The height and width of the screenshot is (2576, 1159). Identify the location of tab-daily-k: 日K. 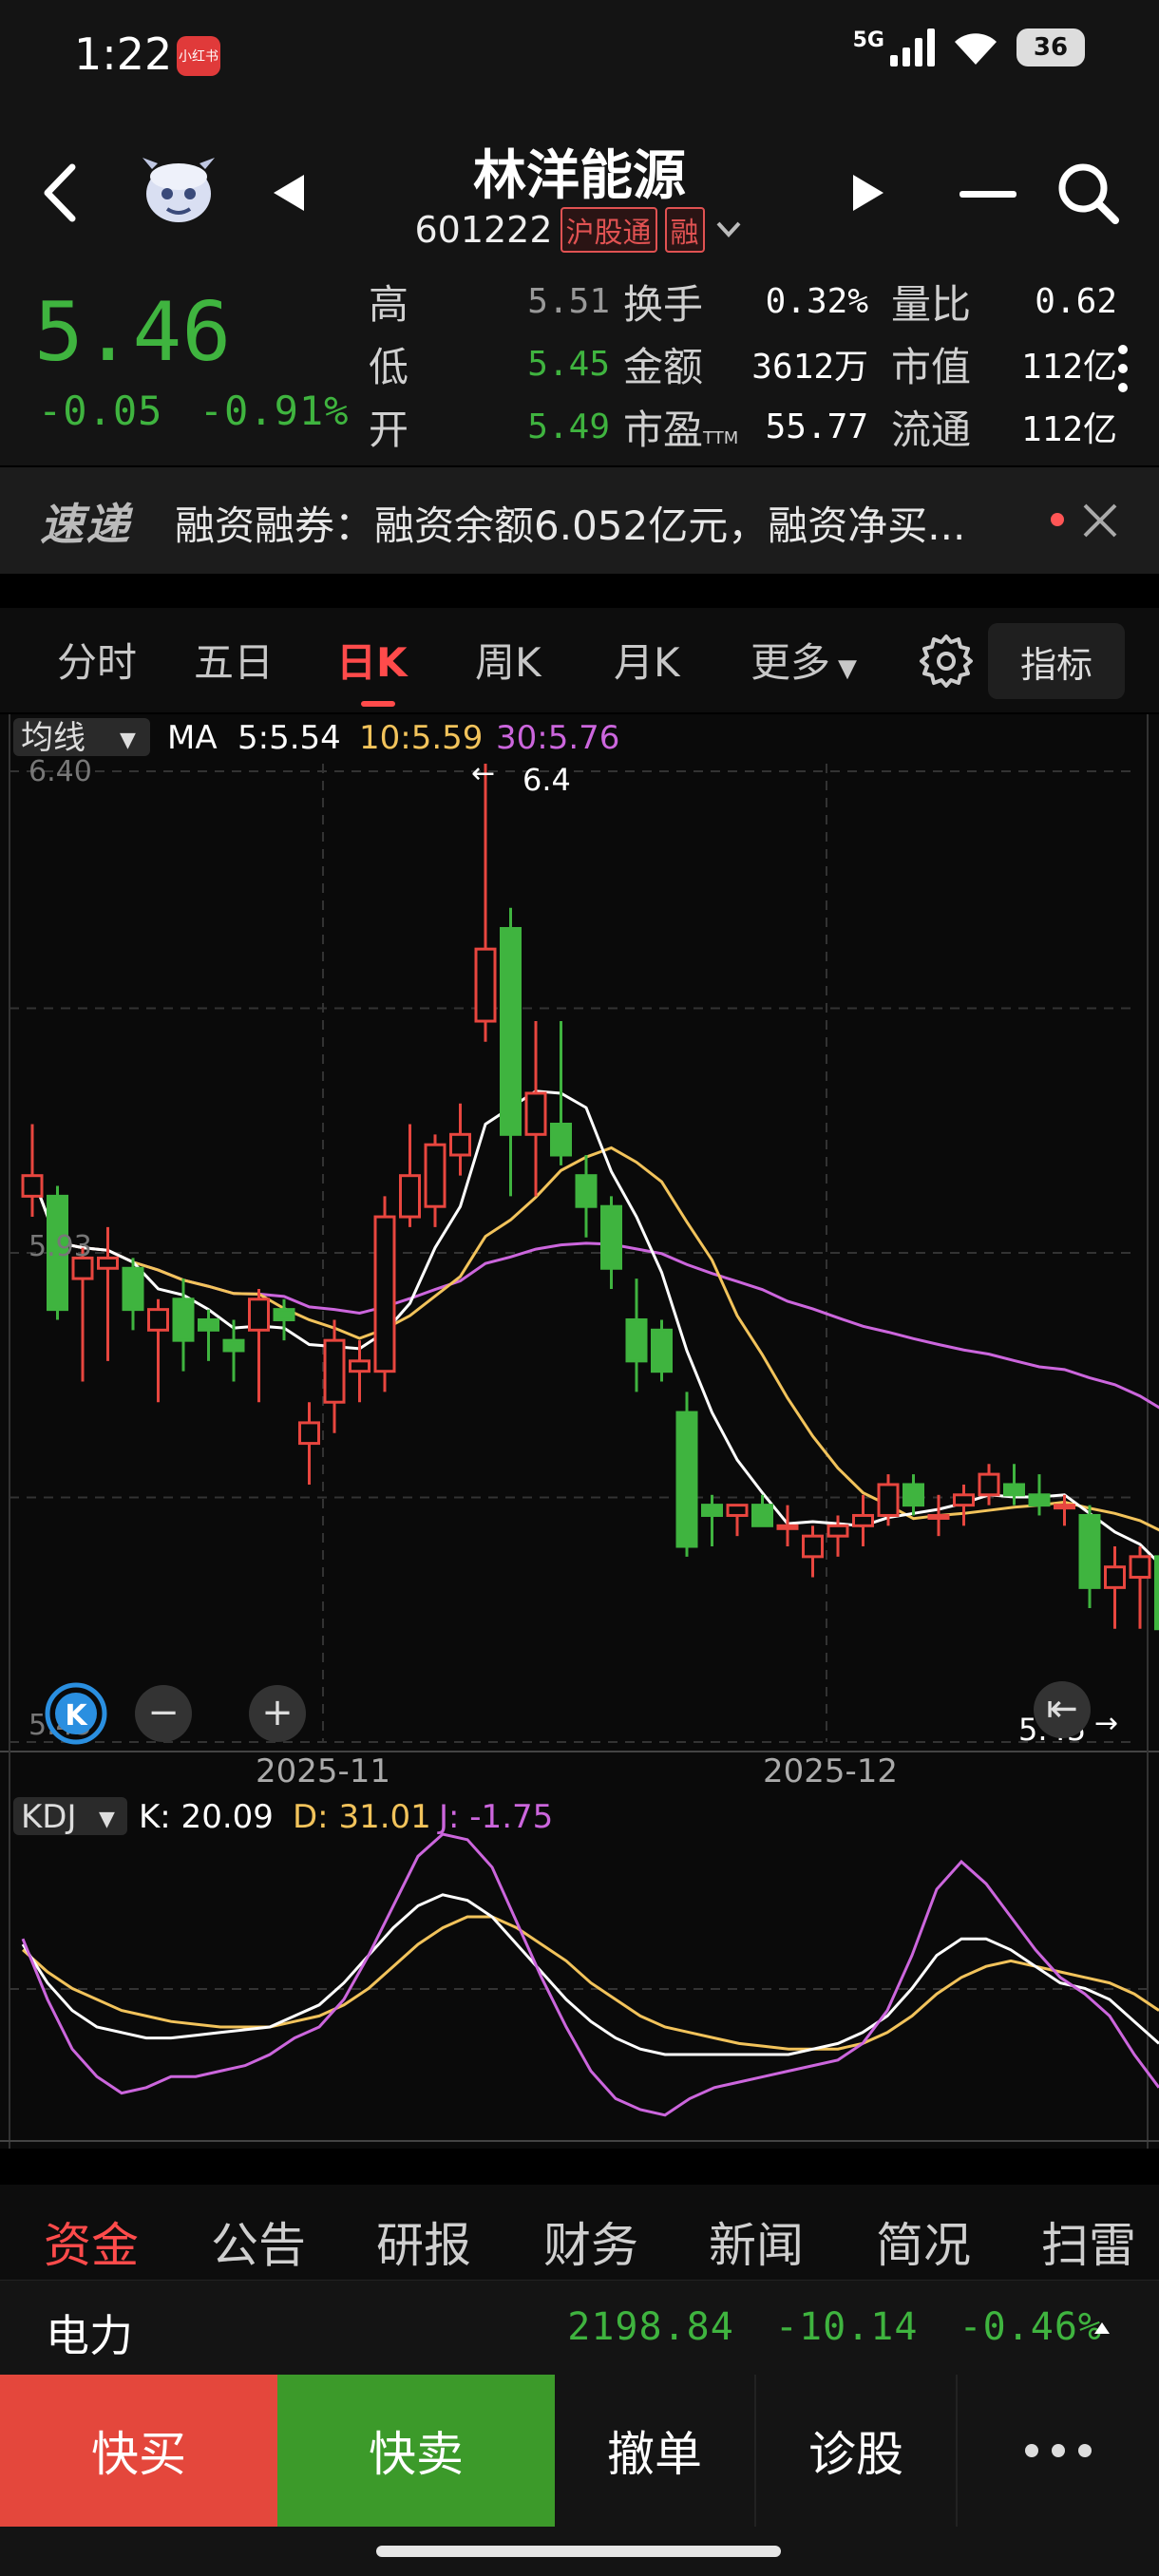
(372, 660).